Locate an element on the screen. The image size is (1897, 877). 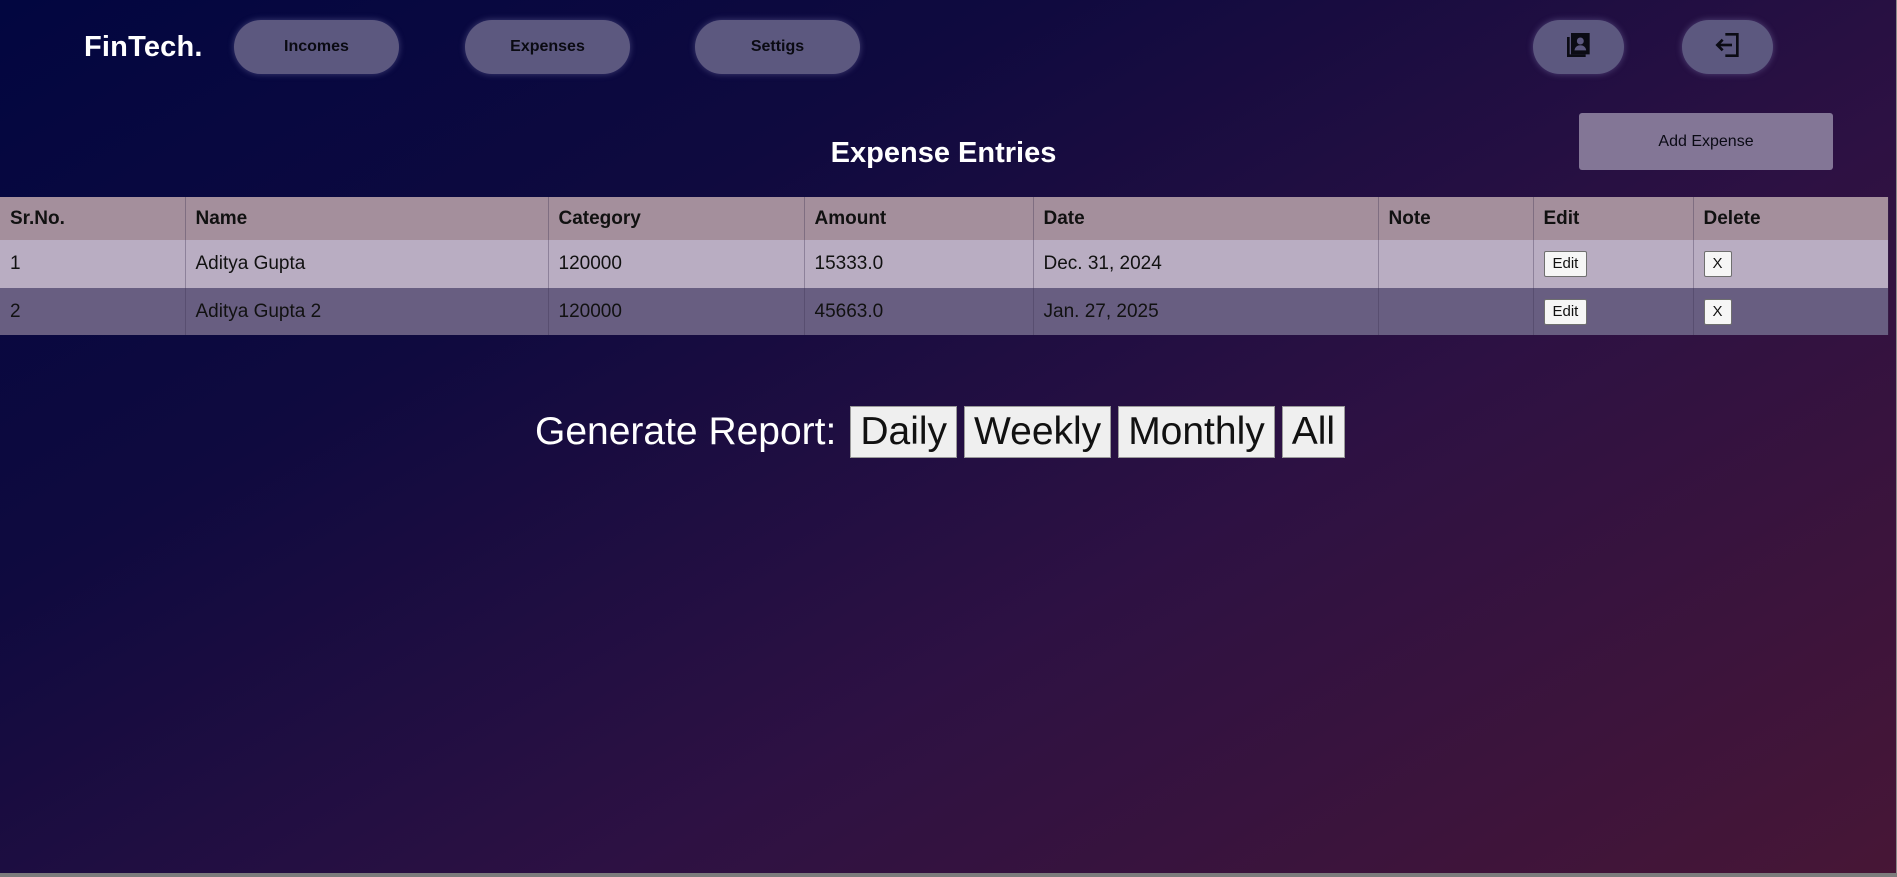
cell-name: Aditya Gupta is located at coordinates (367, 264).